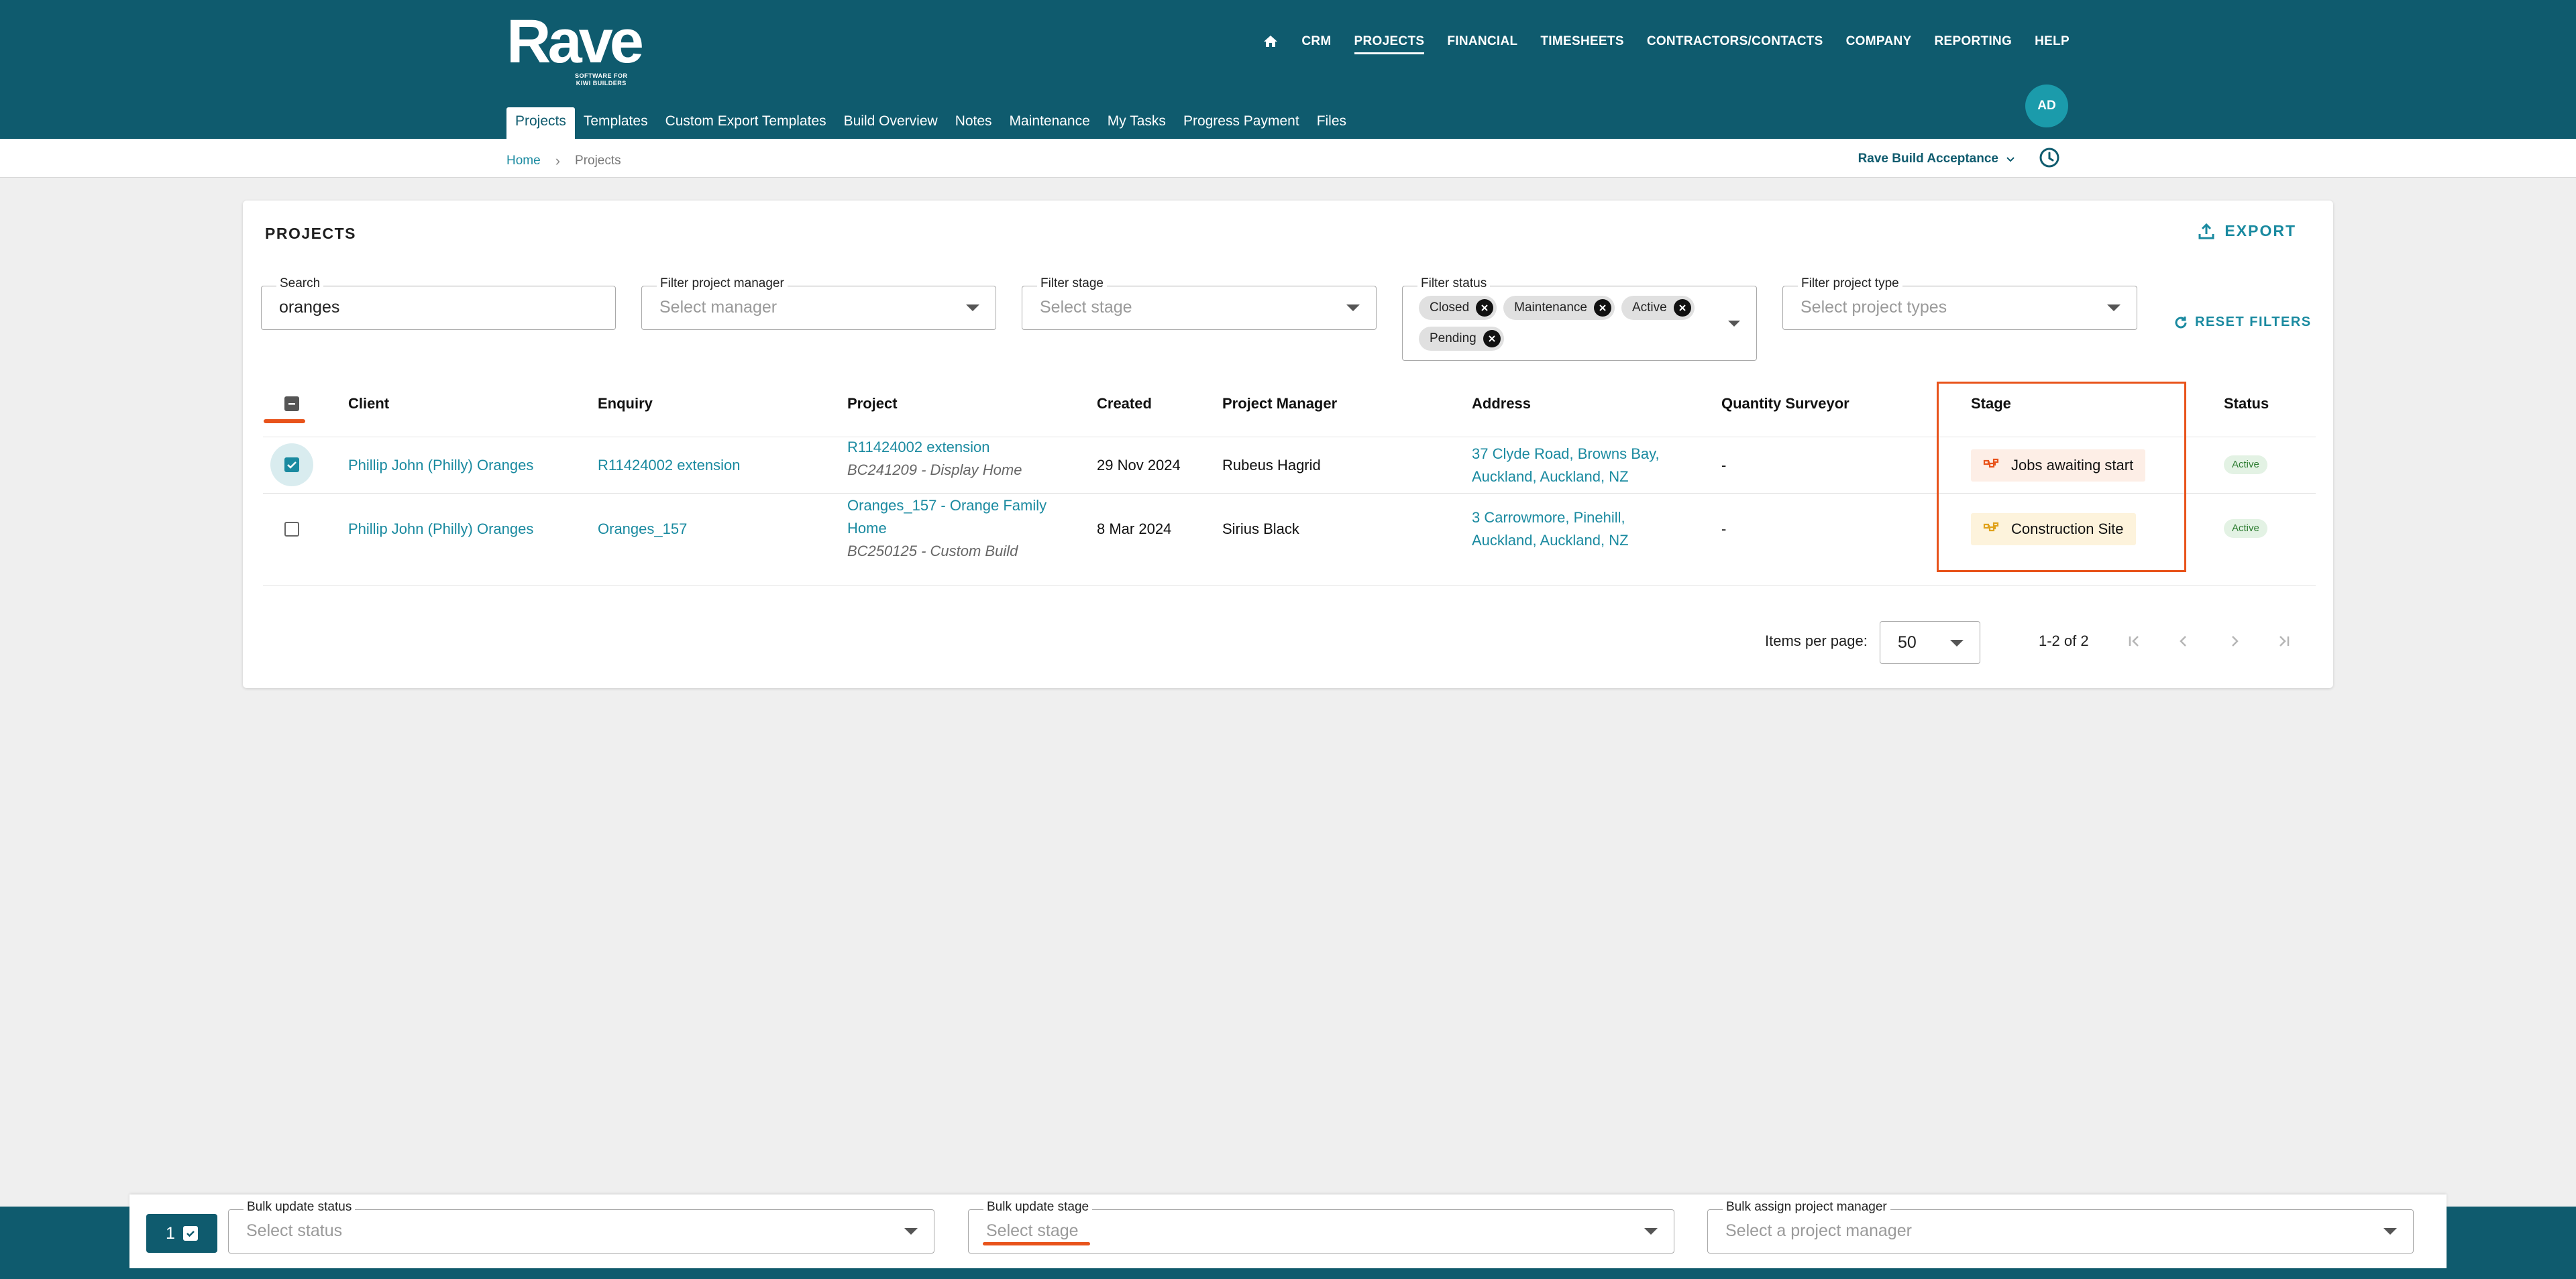 The height and width of the screenshot is (1279, 2576). I want to click on column-client: Client, so click(368, 403).